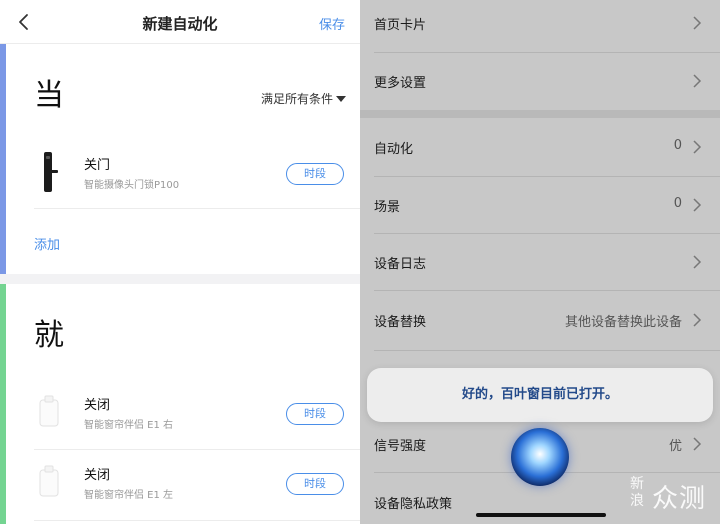 The width and height of the screenshot is (720, 524). I want to click on settings-row-device-log: 设备日志, so click(540, 262).